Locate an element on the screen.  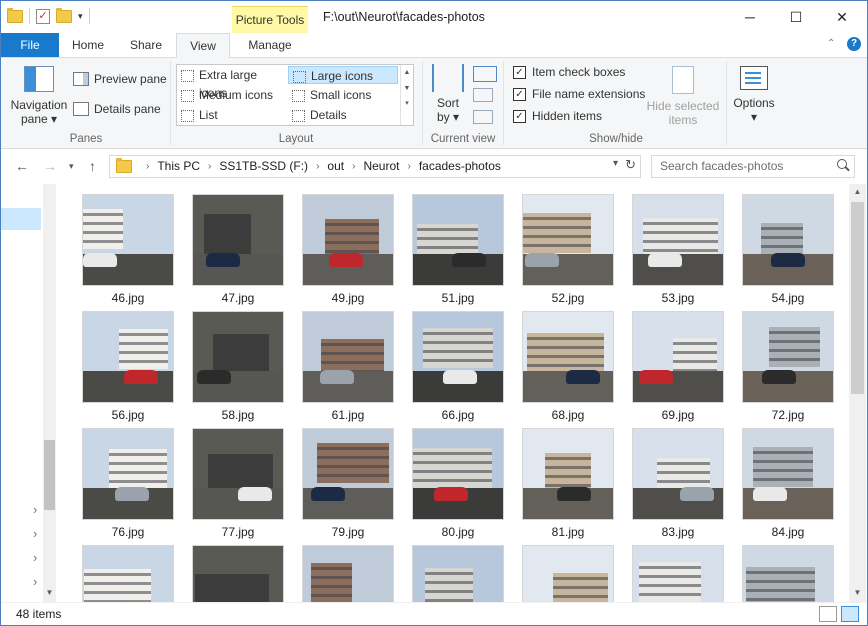
breadcrumb-out: out is located at coordinates (335, 166).